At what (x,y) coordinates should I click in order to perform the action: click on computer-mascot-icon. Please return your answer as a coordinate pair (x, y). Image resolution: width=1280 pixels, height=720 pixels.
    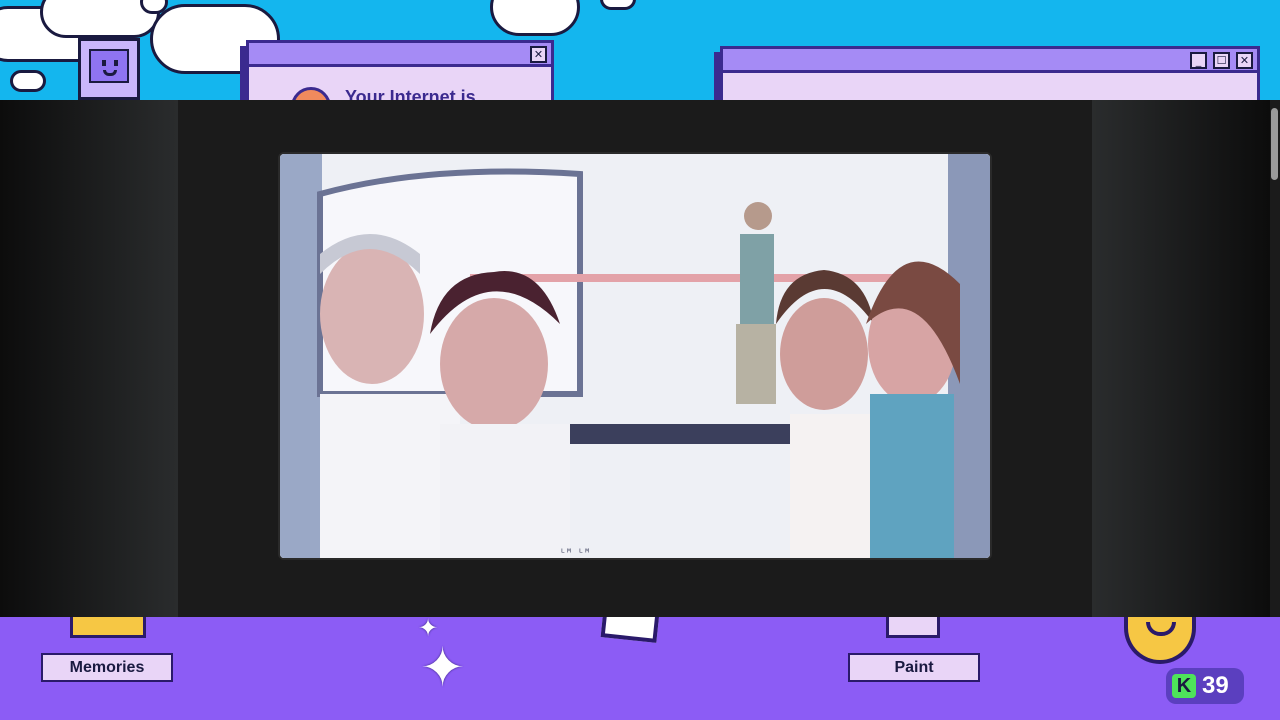
    Looking at the image, I should click on (109, 69).